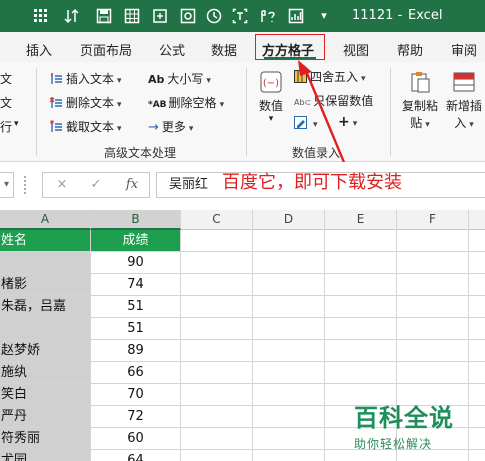 This screenshot has width=485, height=461. I want to click on help-icon, so click(268, 16).